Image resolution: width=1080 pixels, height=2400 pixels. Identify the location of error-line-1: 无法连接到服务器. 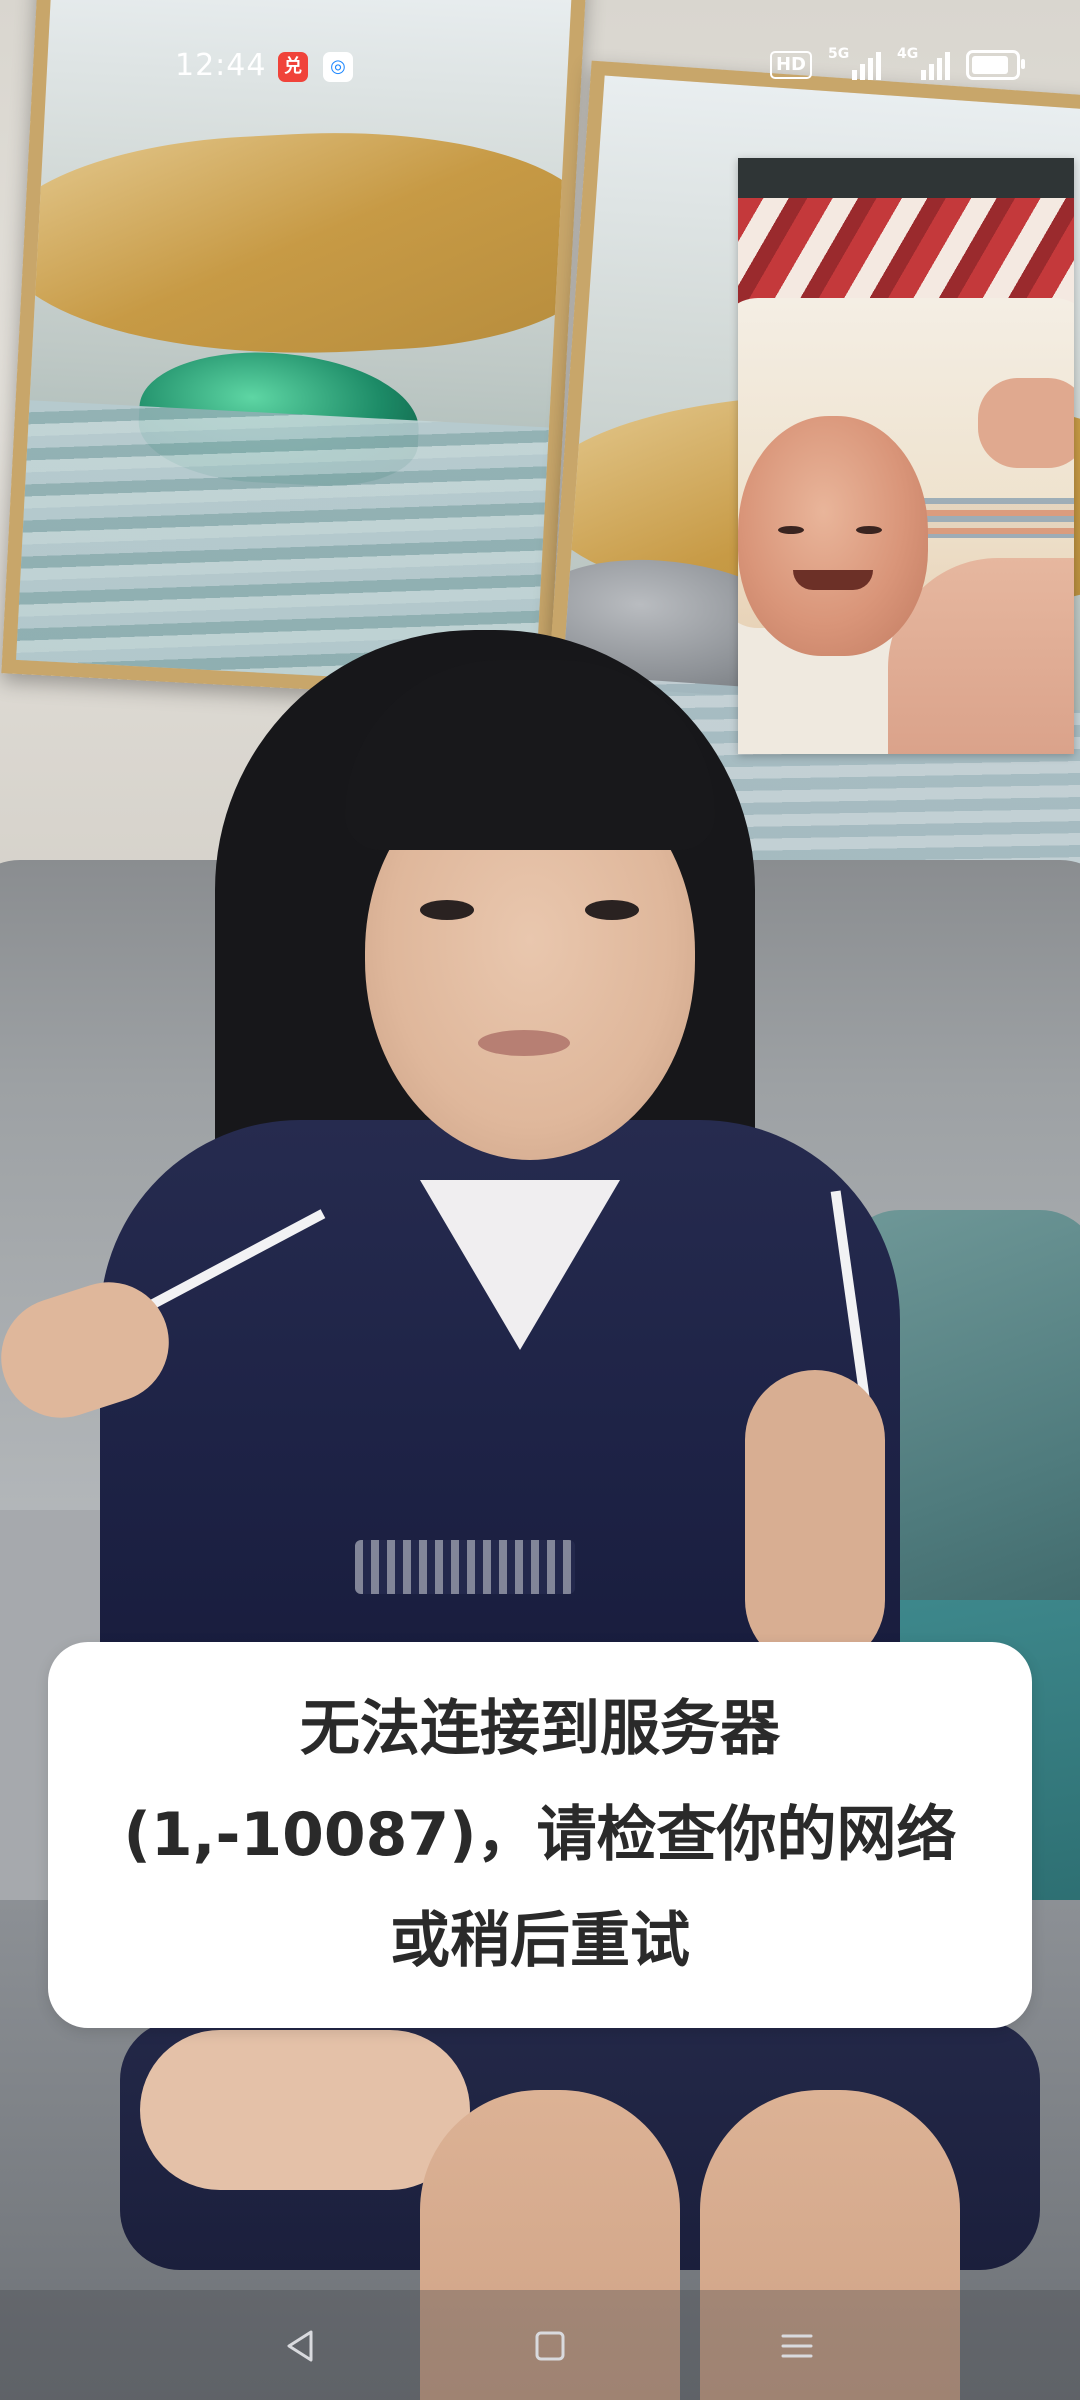
(540, 1729).